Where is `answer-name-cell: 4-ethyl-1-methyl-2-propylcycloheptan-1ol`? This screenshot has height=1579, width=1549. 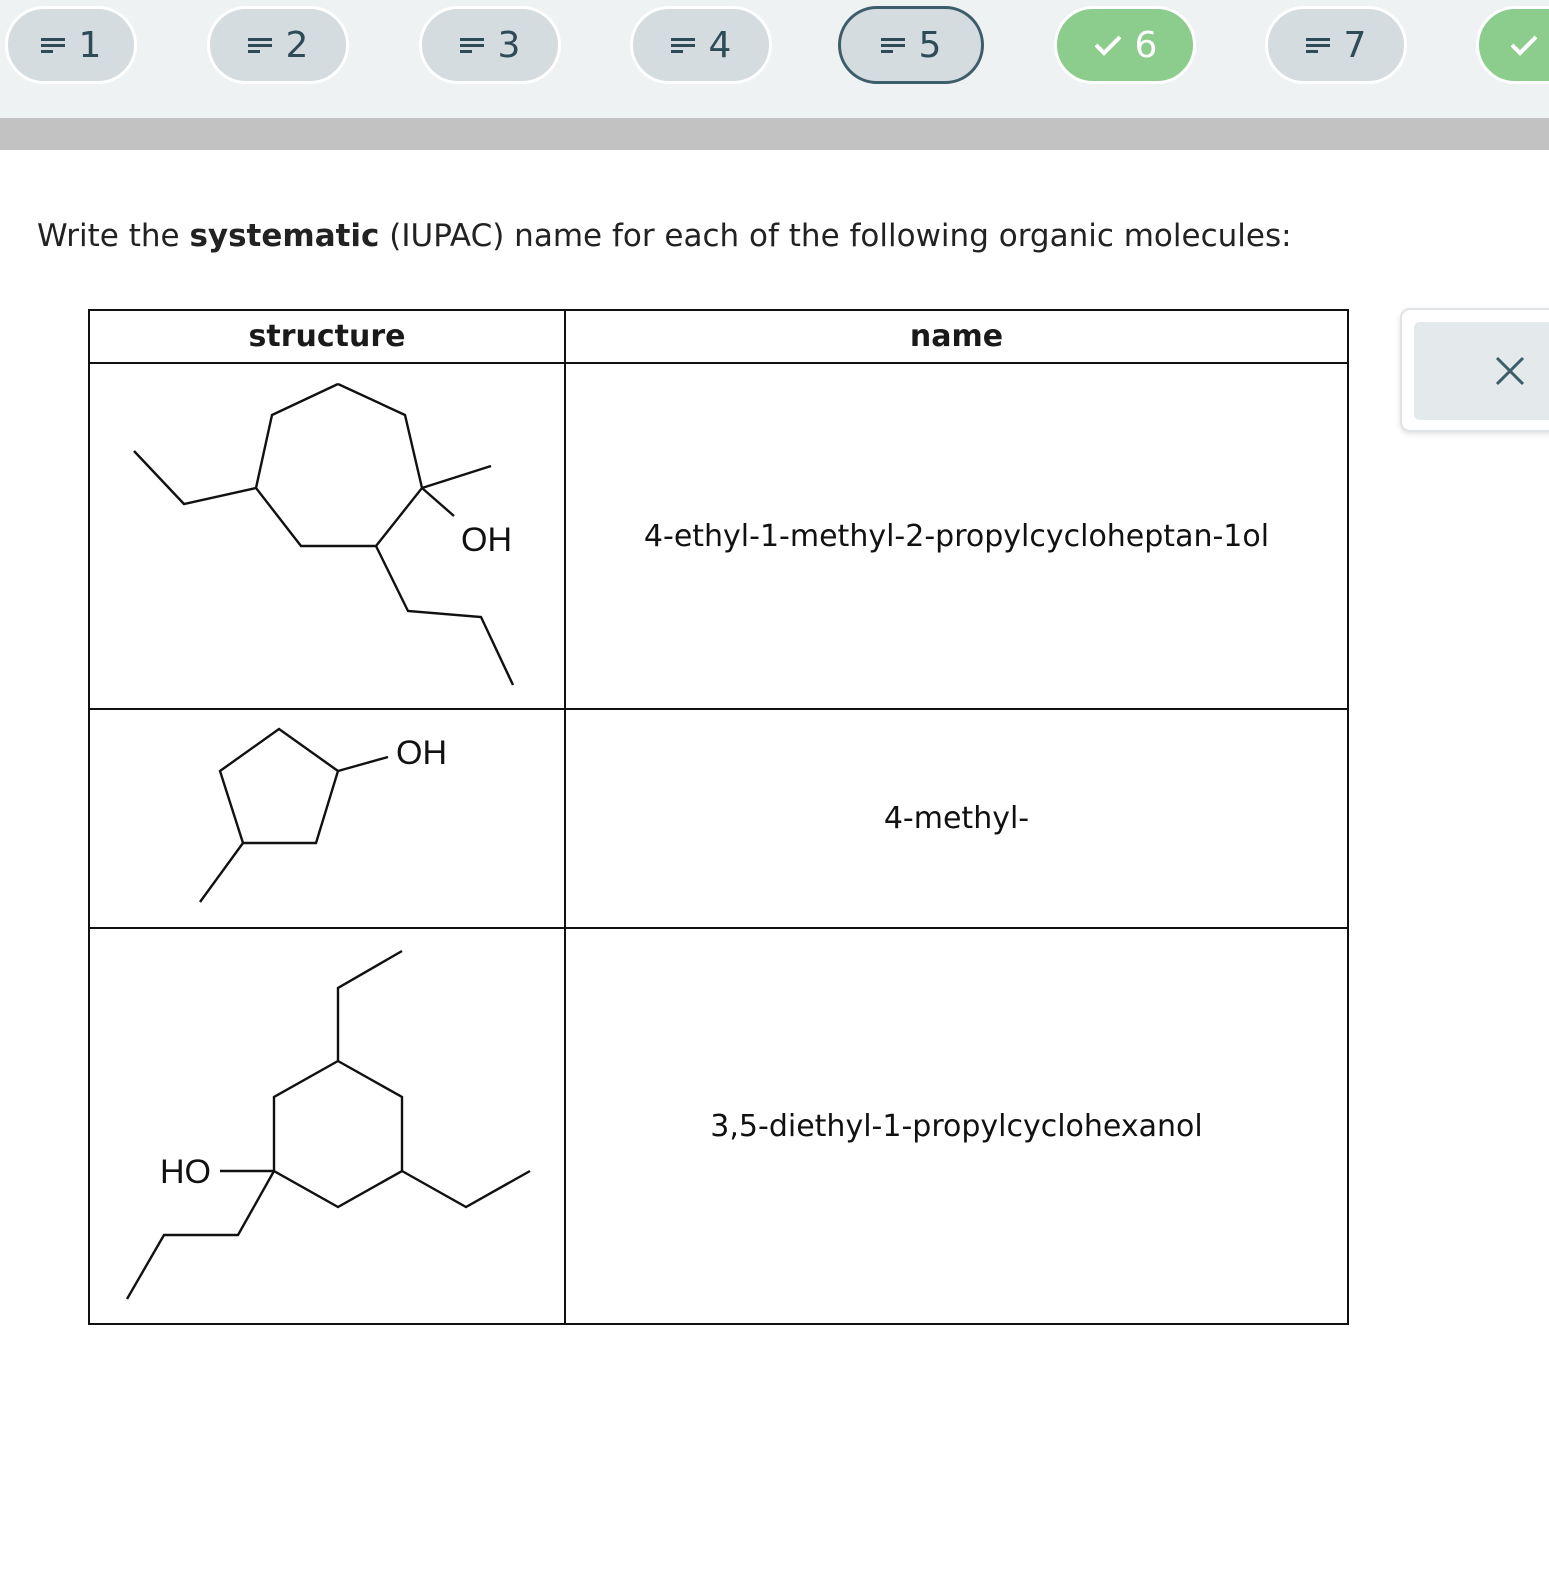
answer-name-cell: 4-ethyl-1-methyl-2-propylcycloheptan-1ol is located at coordinates (956, 536).